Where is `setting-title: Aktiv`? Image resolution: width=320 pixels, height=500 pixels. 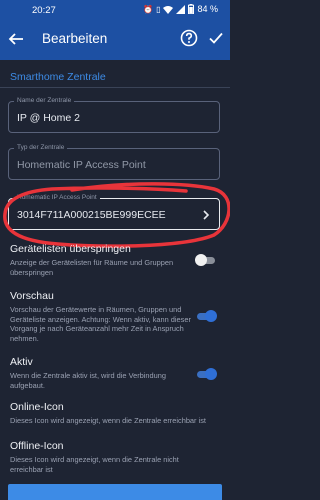 setting-title: Aktiv is located at coordinates (21, 362).